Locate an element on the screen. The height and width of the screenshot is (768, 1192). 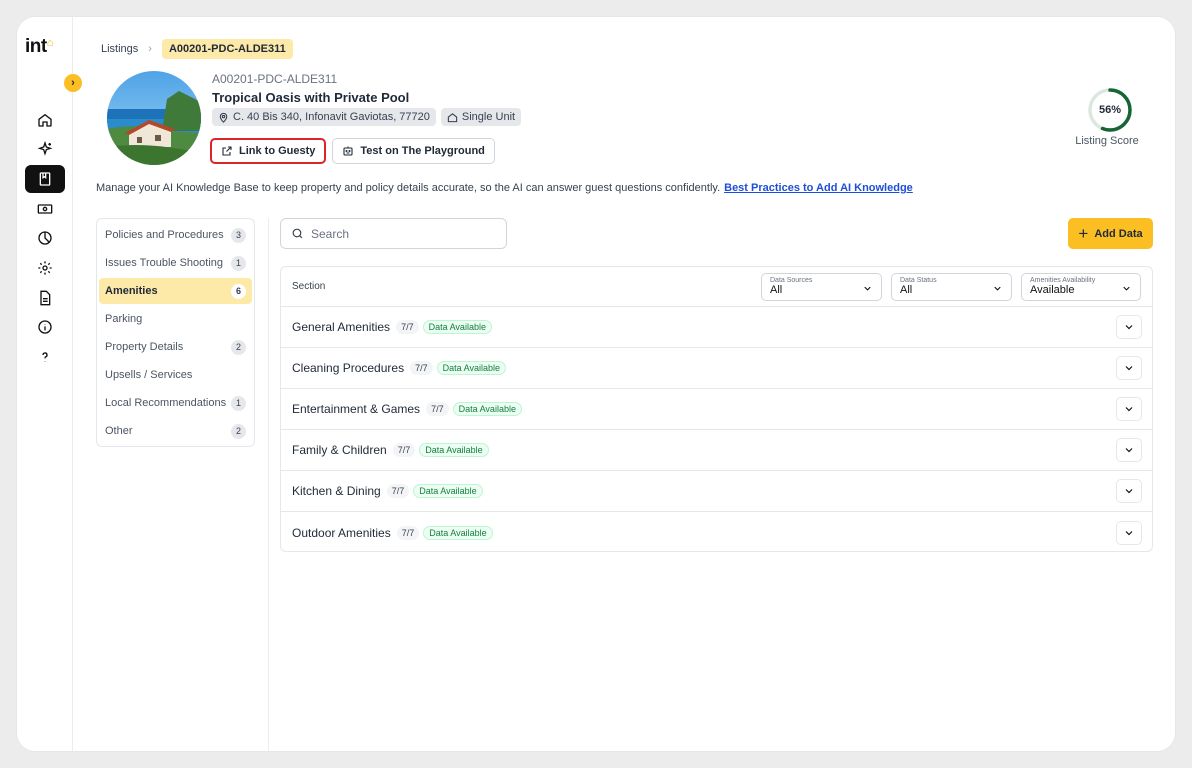
category-count: 6 is located at coordinates (238, 291).